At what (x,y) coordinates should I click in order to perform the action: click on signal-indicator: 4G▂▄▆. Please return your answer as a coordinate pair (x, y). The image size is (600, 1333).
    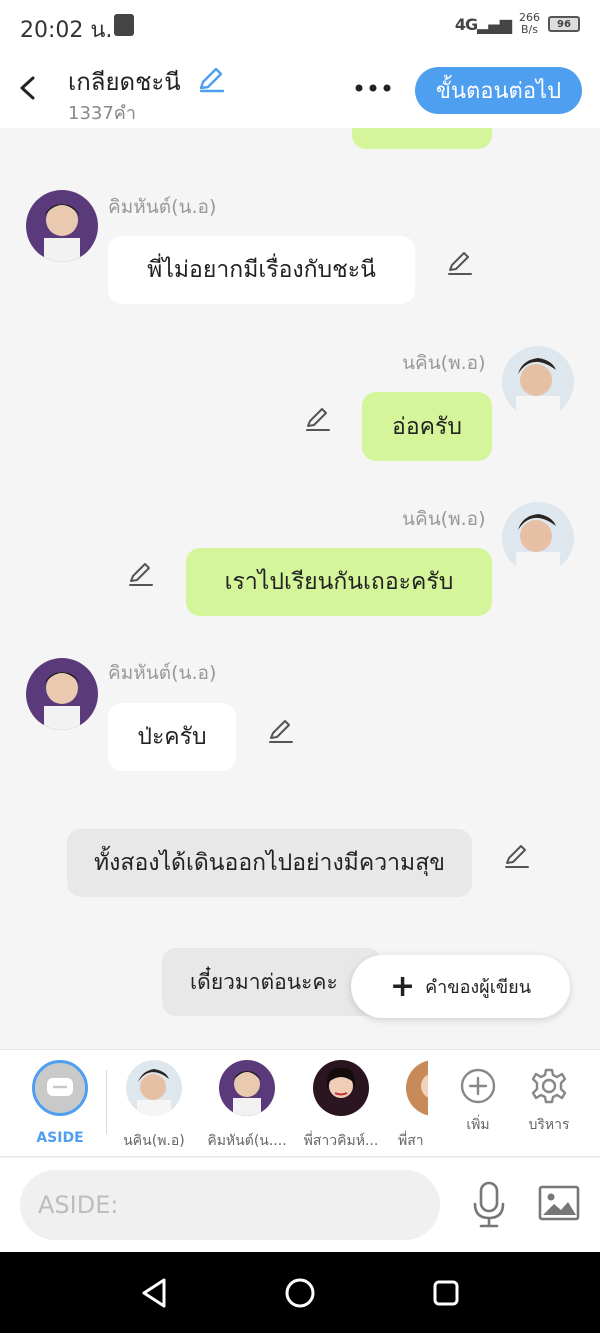
    Looking at the image, I should click on (483, 24).